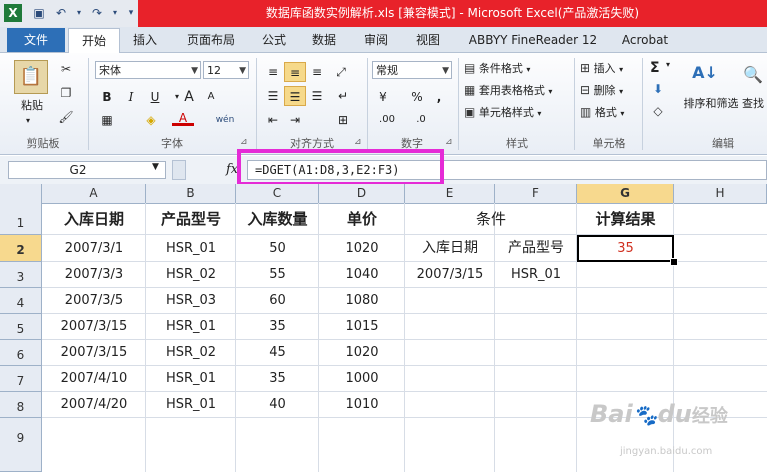 The image size is (767, 472). Describe the element at coordinates (155, 167) in the screenshot. I see `name-box-dropdown-icon: ▼` at that location.